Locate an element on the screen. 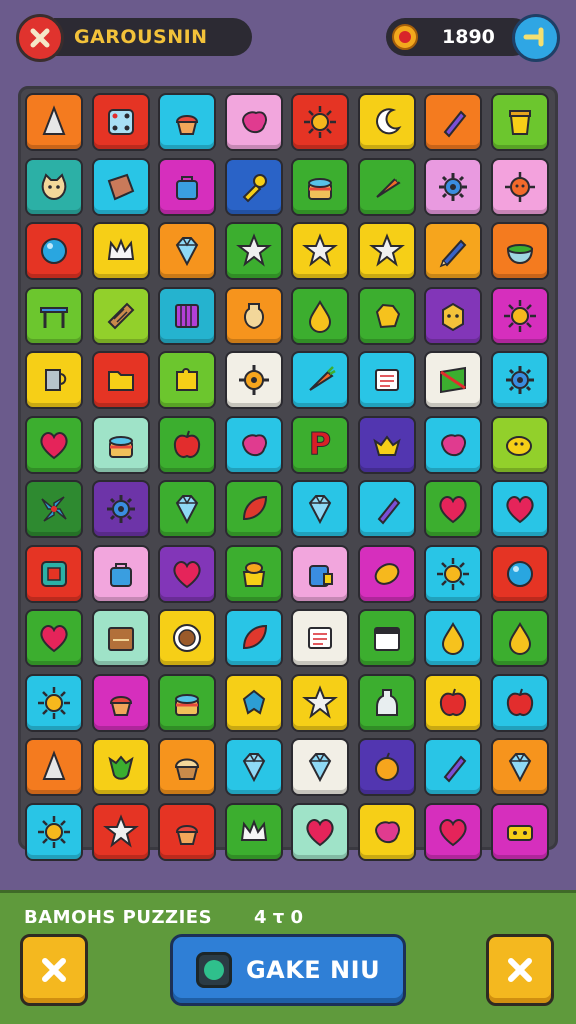 The image size is (576, 1024). right-close-button is located at coordinates (520, 970).